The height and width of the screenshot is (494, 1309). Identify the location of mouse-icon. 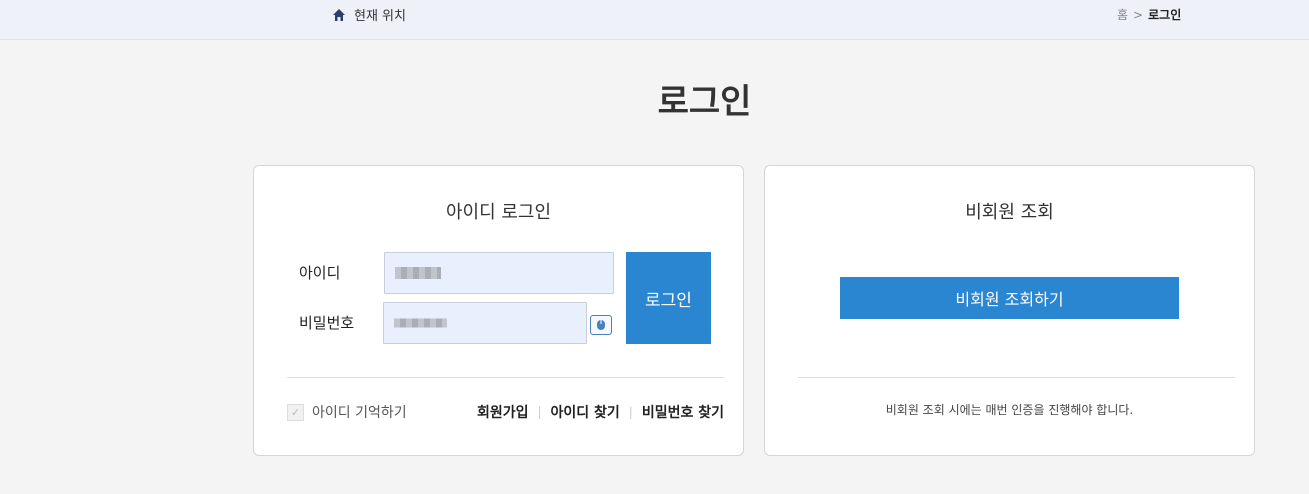
(601, 325).